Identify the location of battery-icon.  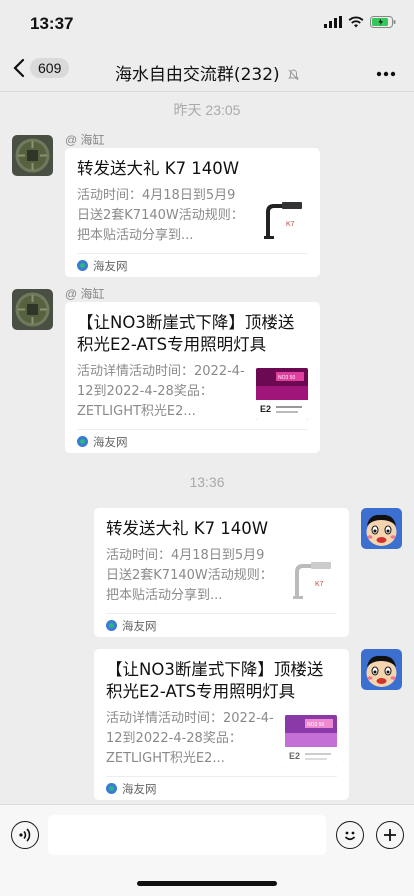
(383, 22).